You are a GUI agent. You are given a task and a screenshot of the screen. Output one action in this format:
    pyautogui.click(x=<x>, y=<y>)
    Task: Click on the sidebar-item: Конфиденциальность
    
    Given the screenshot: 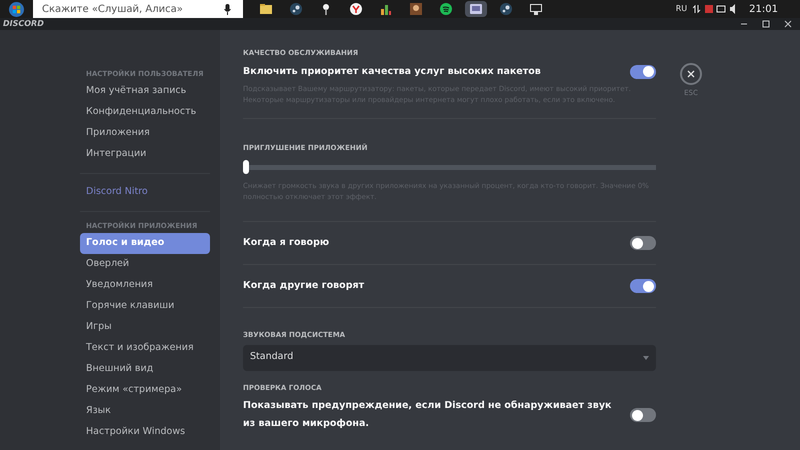 What is the action you would take?
    pyautogui.click(x=145, y=112)
    